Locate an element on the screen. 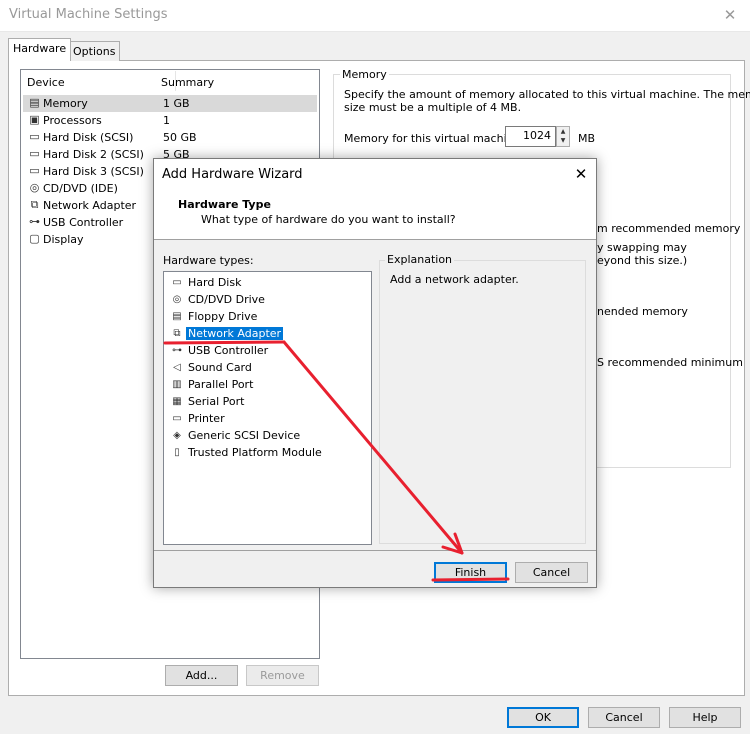 This screenshot has height=734, width=750. hardware-type-item: ◈ Generic SCSI Device is located at coordinates (266, 436).